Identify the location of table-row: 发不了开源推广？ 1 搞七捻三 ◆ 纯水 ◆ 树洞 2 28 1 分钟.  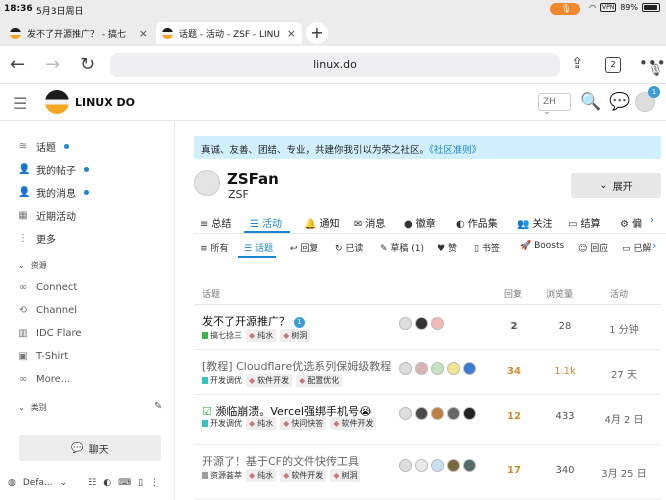
(427, 327).